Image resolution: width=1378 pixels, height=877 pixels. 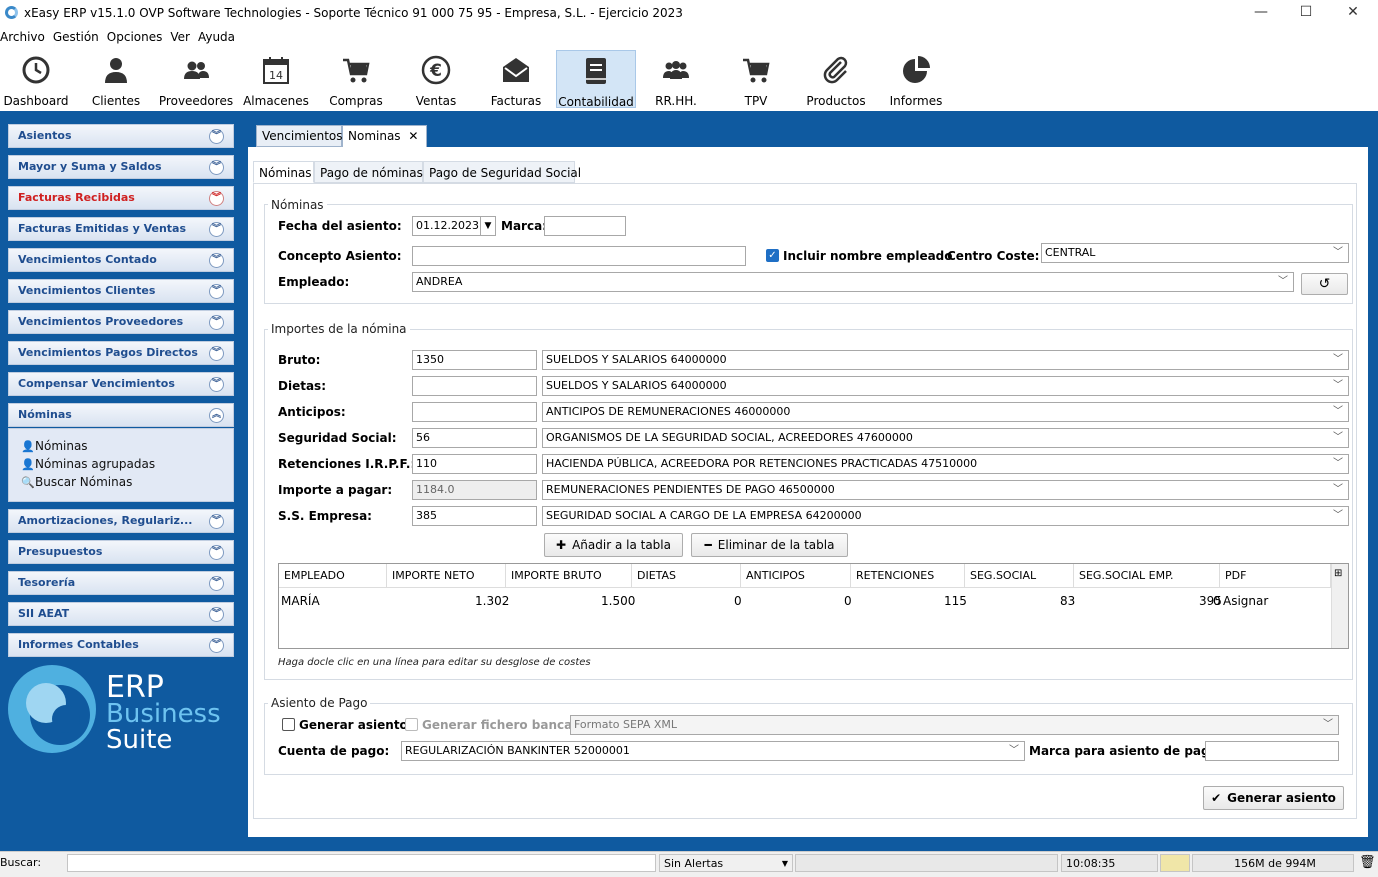 I want to click on toolbar-clientes-button: Clientes, so click(x=116, y=79).